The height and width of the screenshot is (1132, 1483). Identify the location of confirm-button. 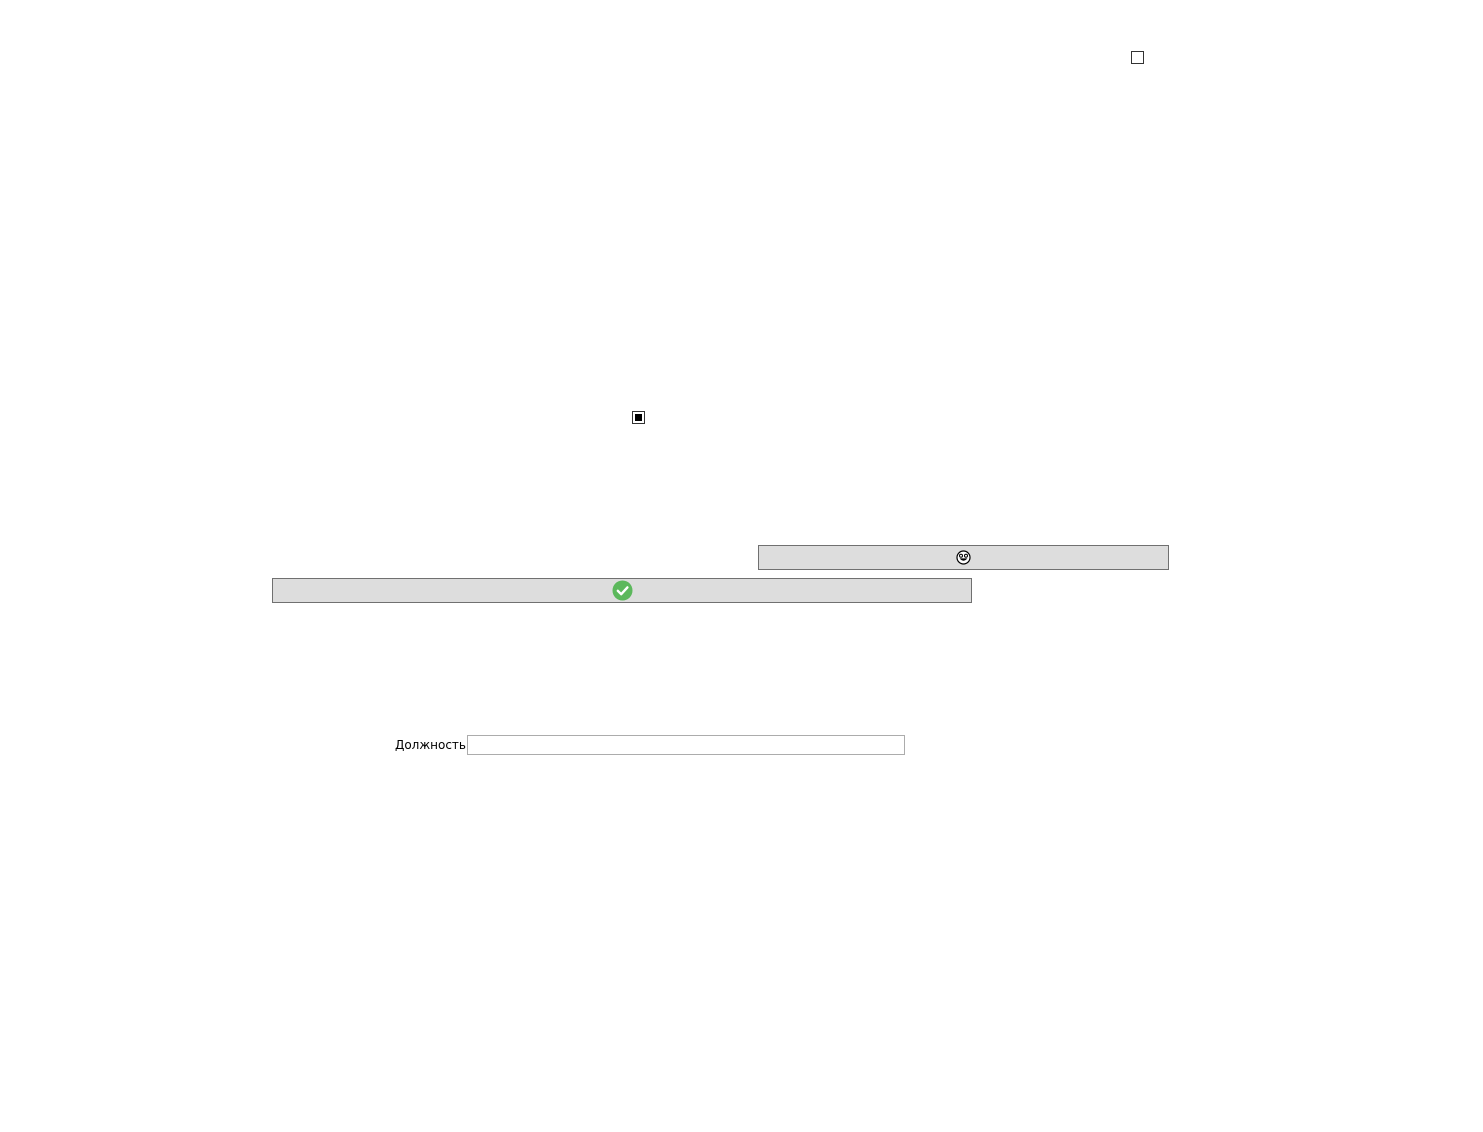
(622, 590).